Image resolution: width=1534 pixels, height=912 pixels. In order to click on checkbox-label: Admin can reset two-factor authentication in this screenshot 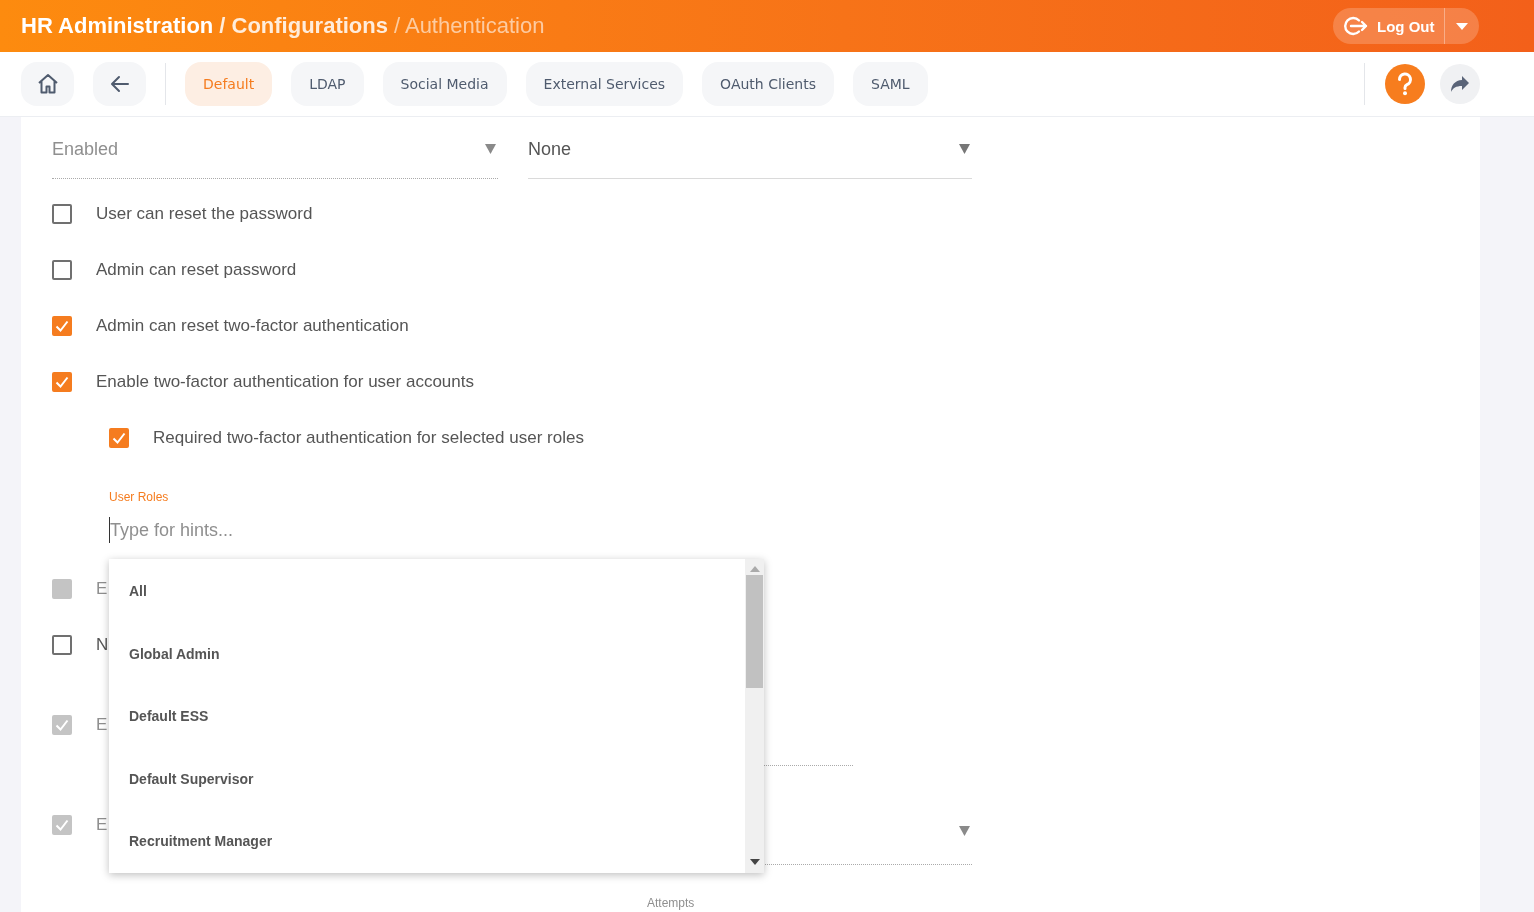, I will do `click(252, 326)`.